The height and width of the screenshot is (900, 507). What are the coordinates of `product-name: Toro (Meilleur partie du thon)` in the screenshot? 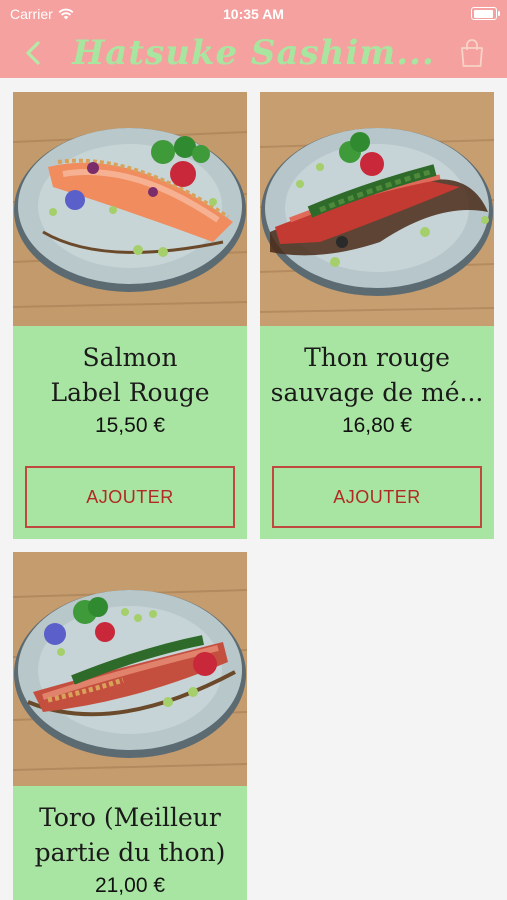 It's located at (130, 835).